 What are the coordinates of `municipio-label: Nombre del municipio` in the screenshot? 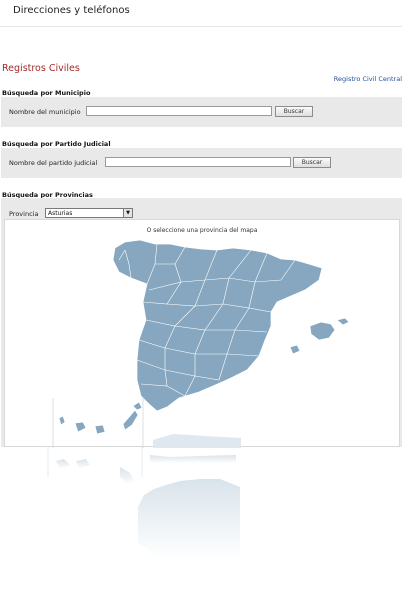 It's located at (45, 112).